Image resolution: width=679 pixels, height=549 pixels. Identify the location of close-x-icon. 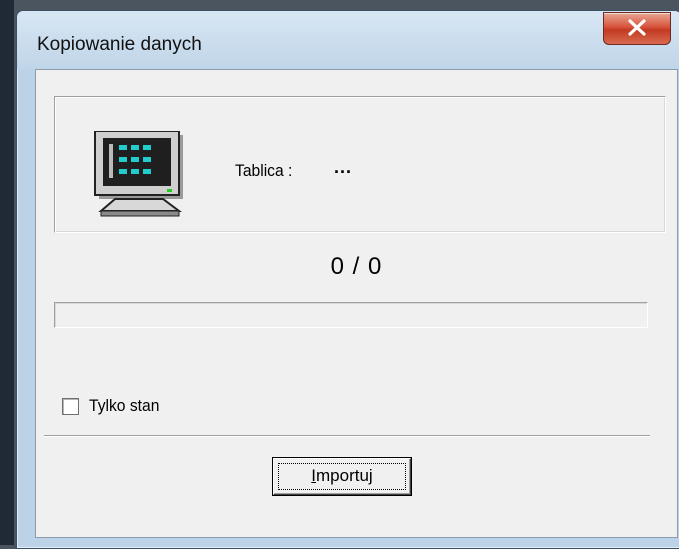
(637, 27).